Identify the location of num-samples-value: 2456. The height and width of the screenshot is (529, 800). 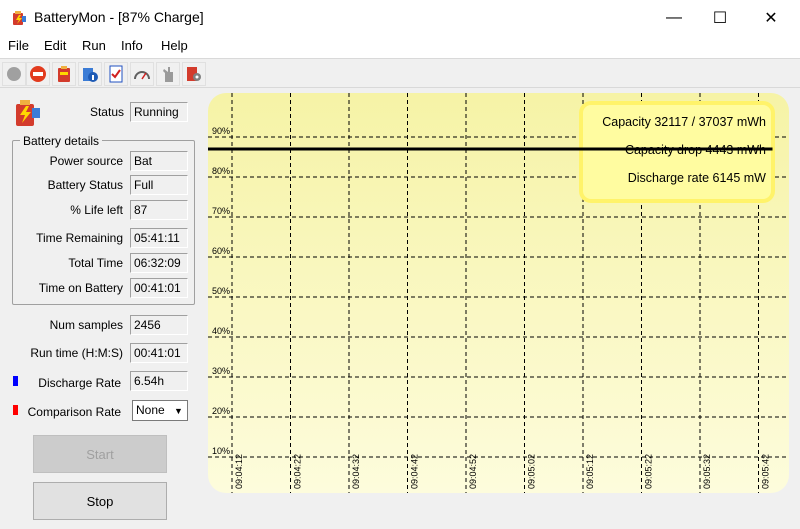
(159, 325).